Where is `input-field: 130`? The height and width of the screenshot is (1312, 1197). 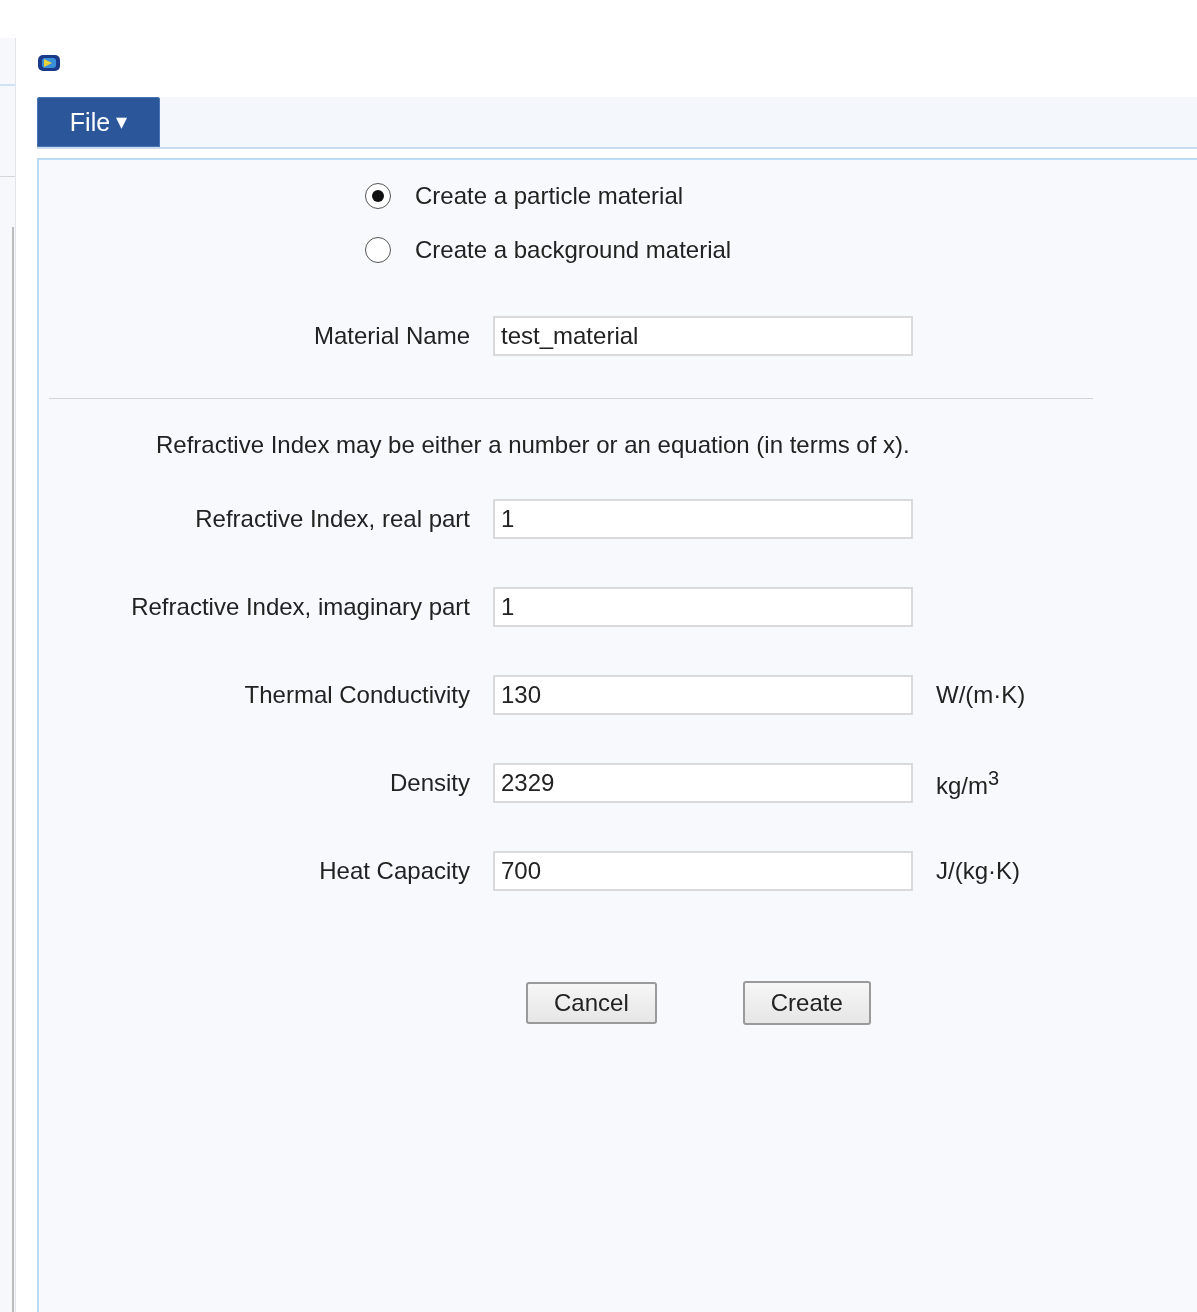
input-field: 130 is located at coordinates (703, 695).